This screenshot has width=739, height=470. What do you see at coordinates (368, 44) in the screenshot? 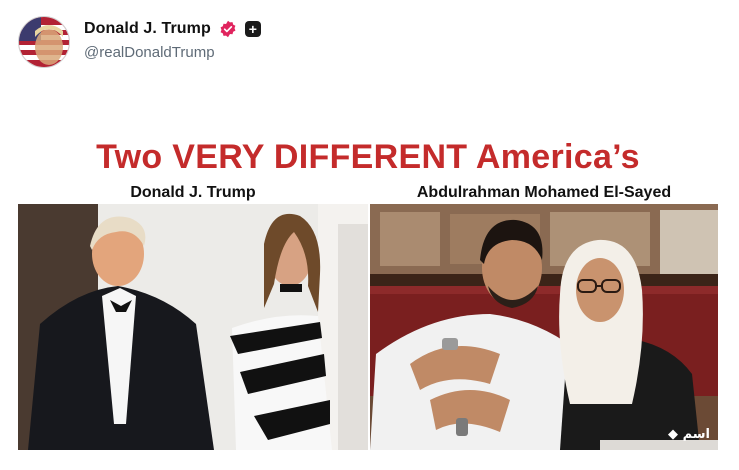
I see `post-header: Donald J. Trump + @realDonaldTrump` at bounding box center [368, 44].